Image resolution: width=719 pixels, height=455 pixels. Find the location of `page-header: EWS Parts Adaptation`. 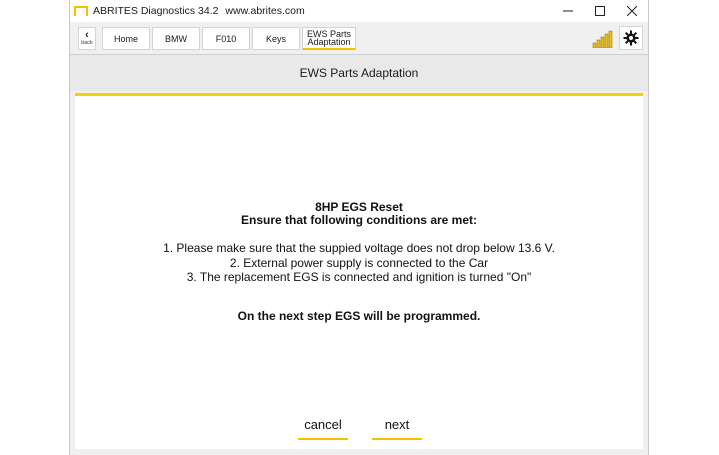

page-header: EWS Parts Adaptation is located at coordinates (359, 73).